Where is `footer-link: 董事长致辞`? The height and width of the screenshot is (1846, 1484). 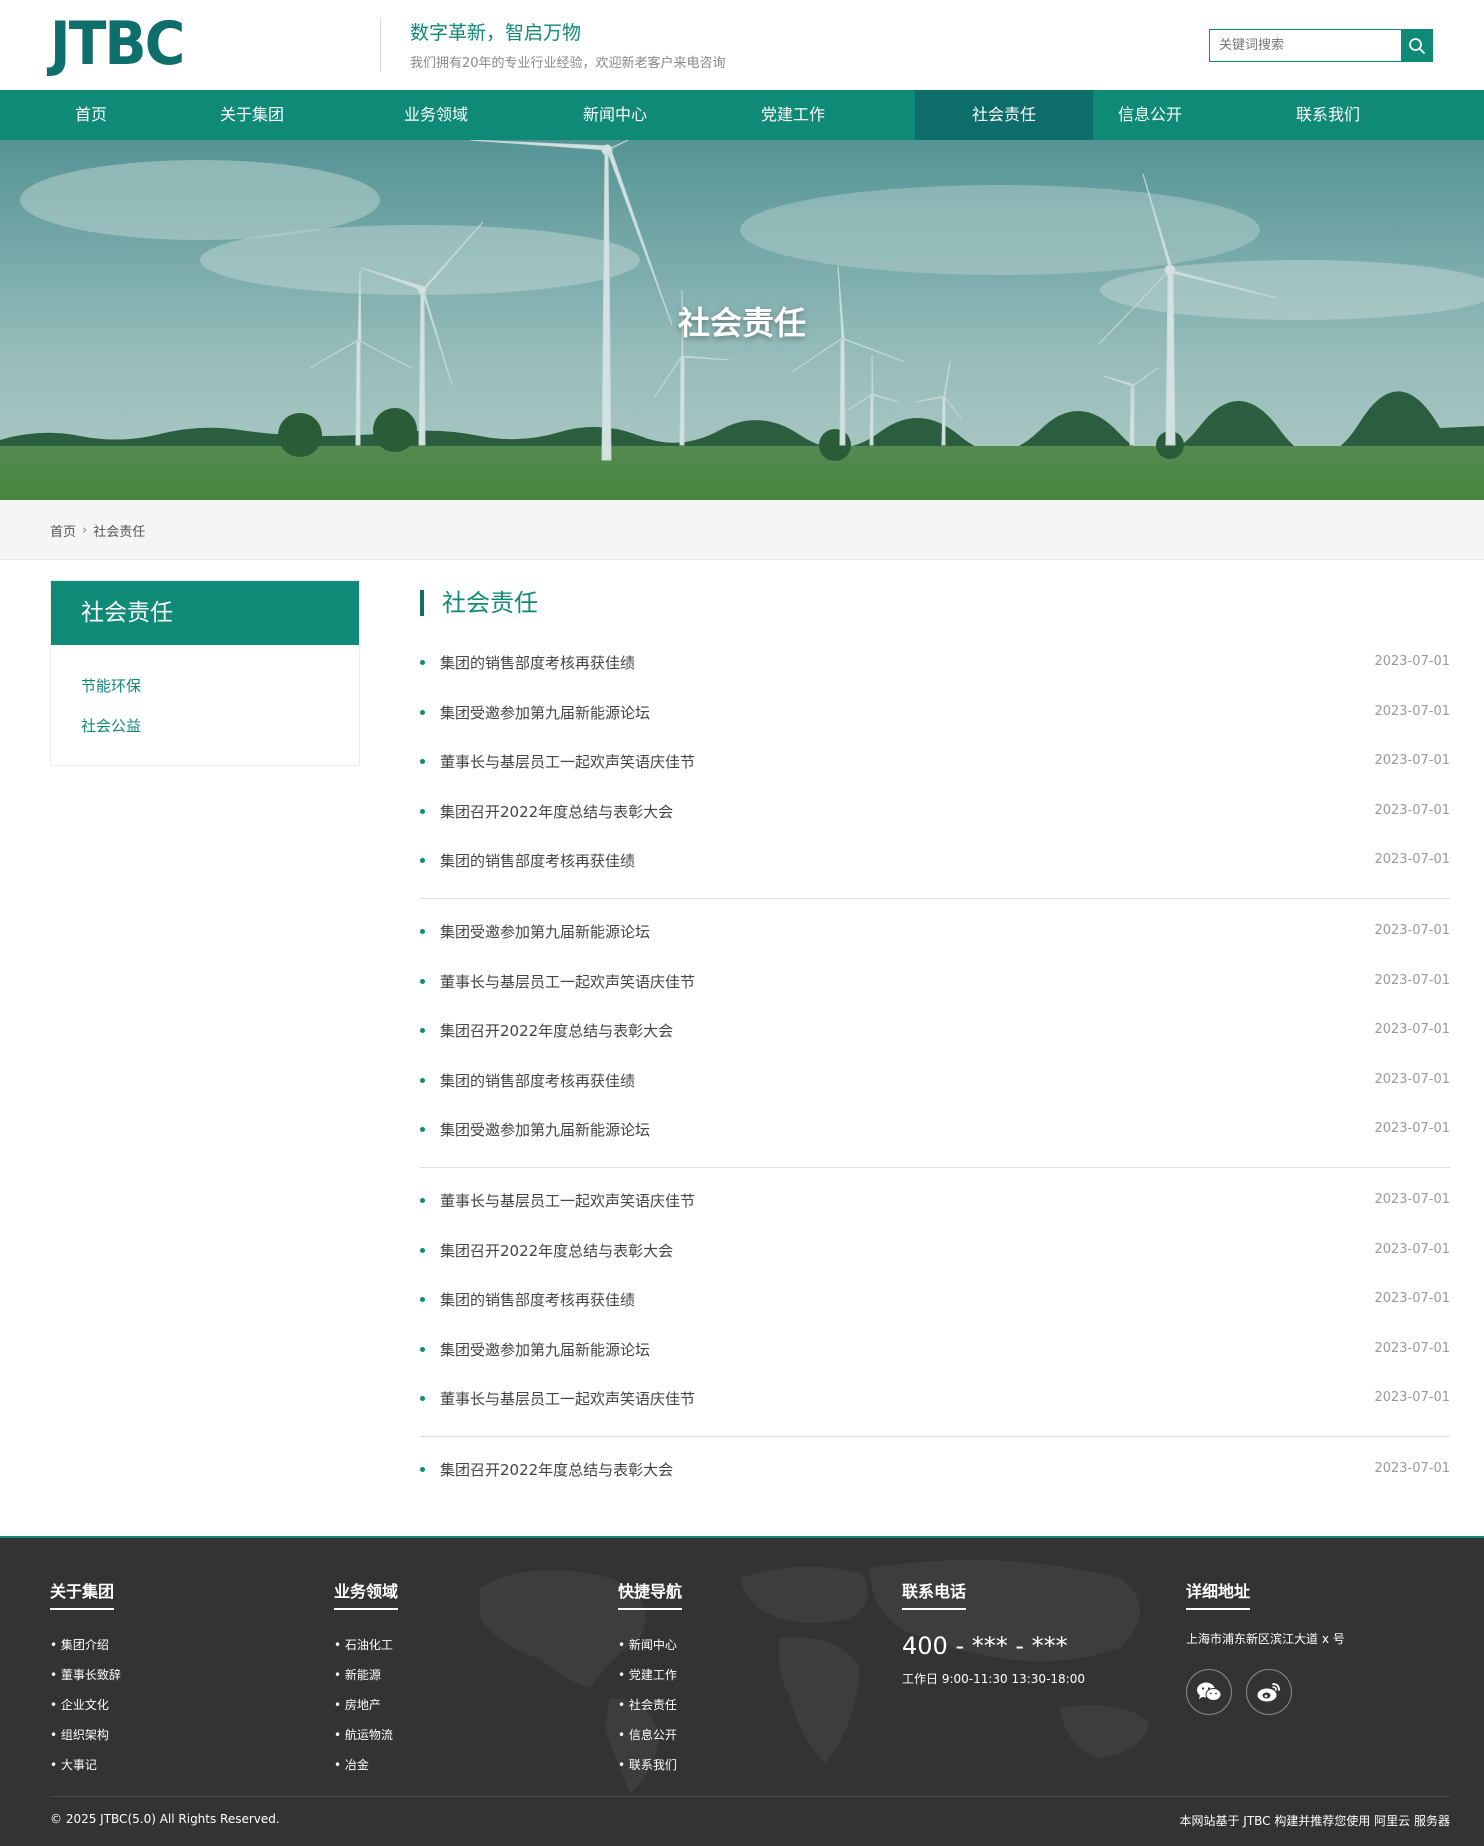
footer-link: 董事长致辞 is located at coordinates (85, 1675).